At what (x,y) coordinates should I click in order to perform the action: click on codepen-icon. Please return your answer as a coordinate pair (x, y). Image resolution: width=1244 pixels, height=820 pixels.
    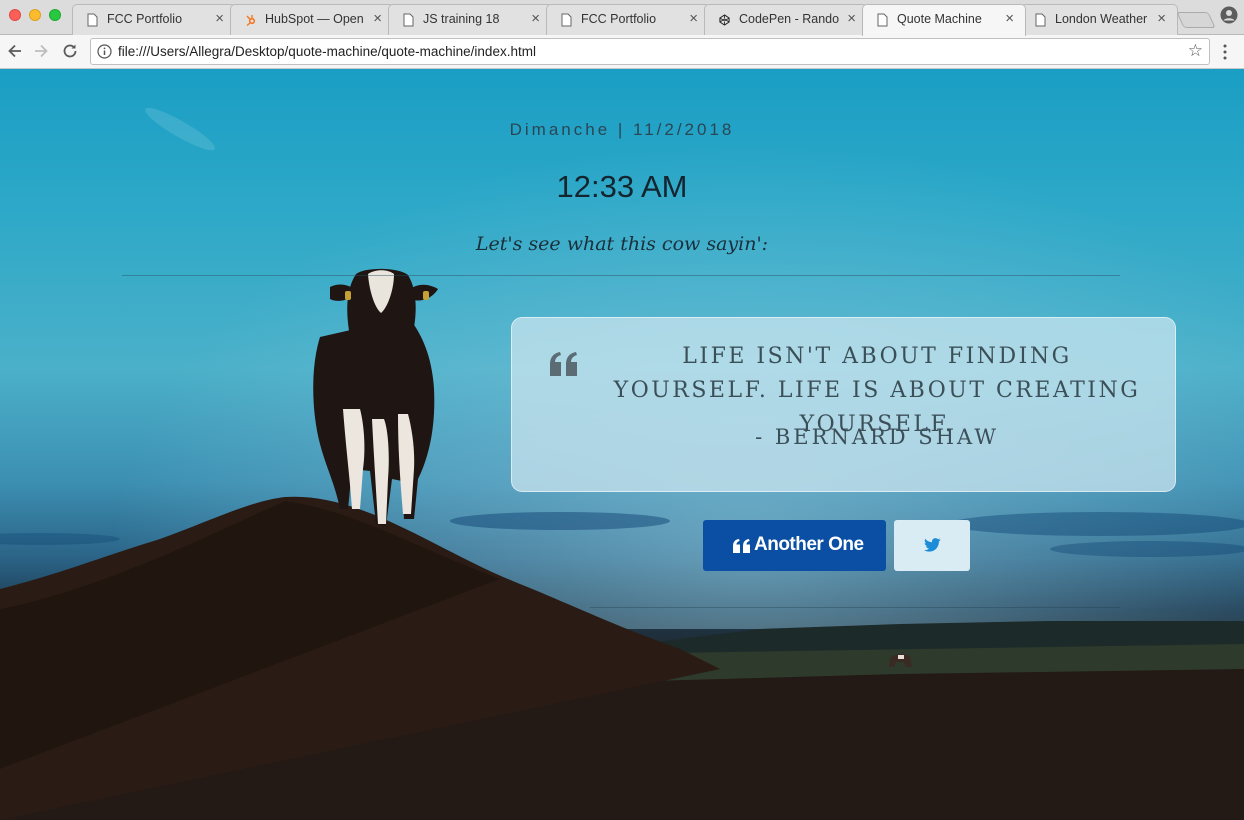
    Looking at the image, I should click on (724, 20).